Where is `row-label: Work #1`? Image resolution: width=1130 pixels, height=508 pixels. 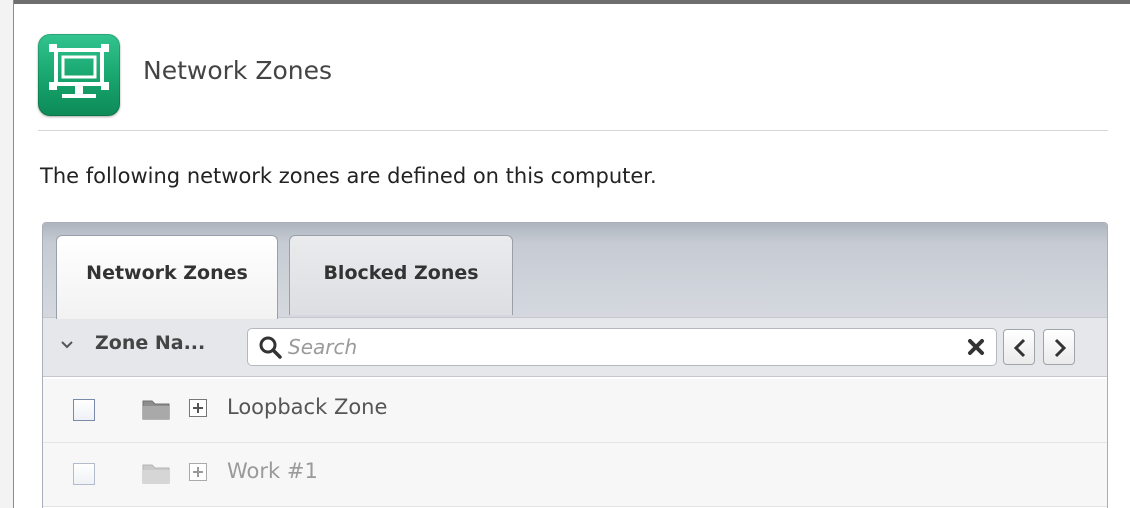 row-label: Work #1 is located at coordinates (272, 471).